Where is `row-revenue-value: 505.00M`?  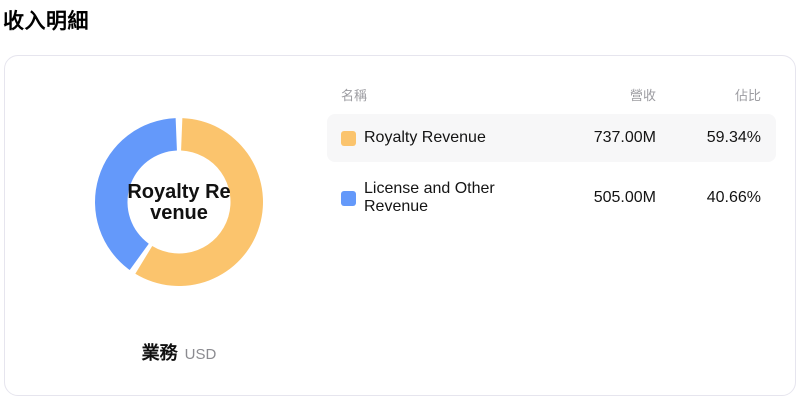
row-revenue-value: 505.00M is located at coordinates (624, 197).